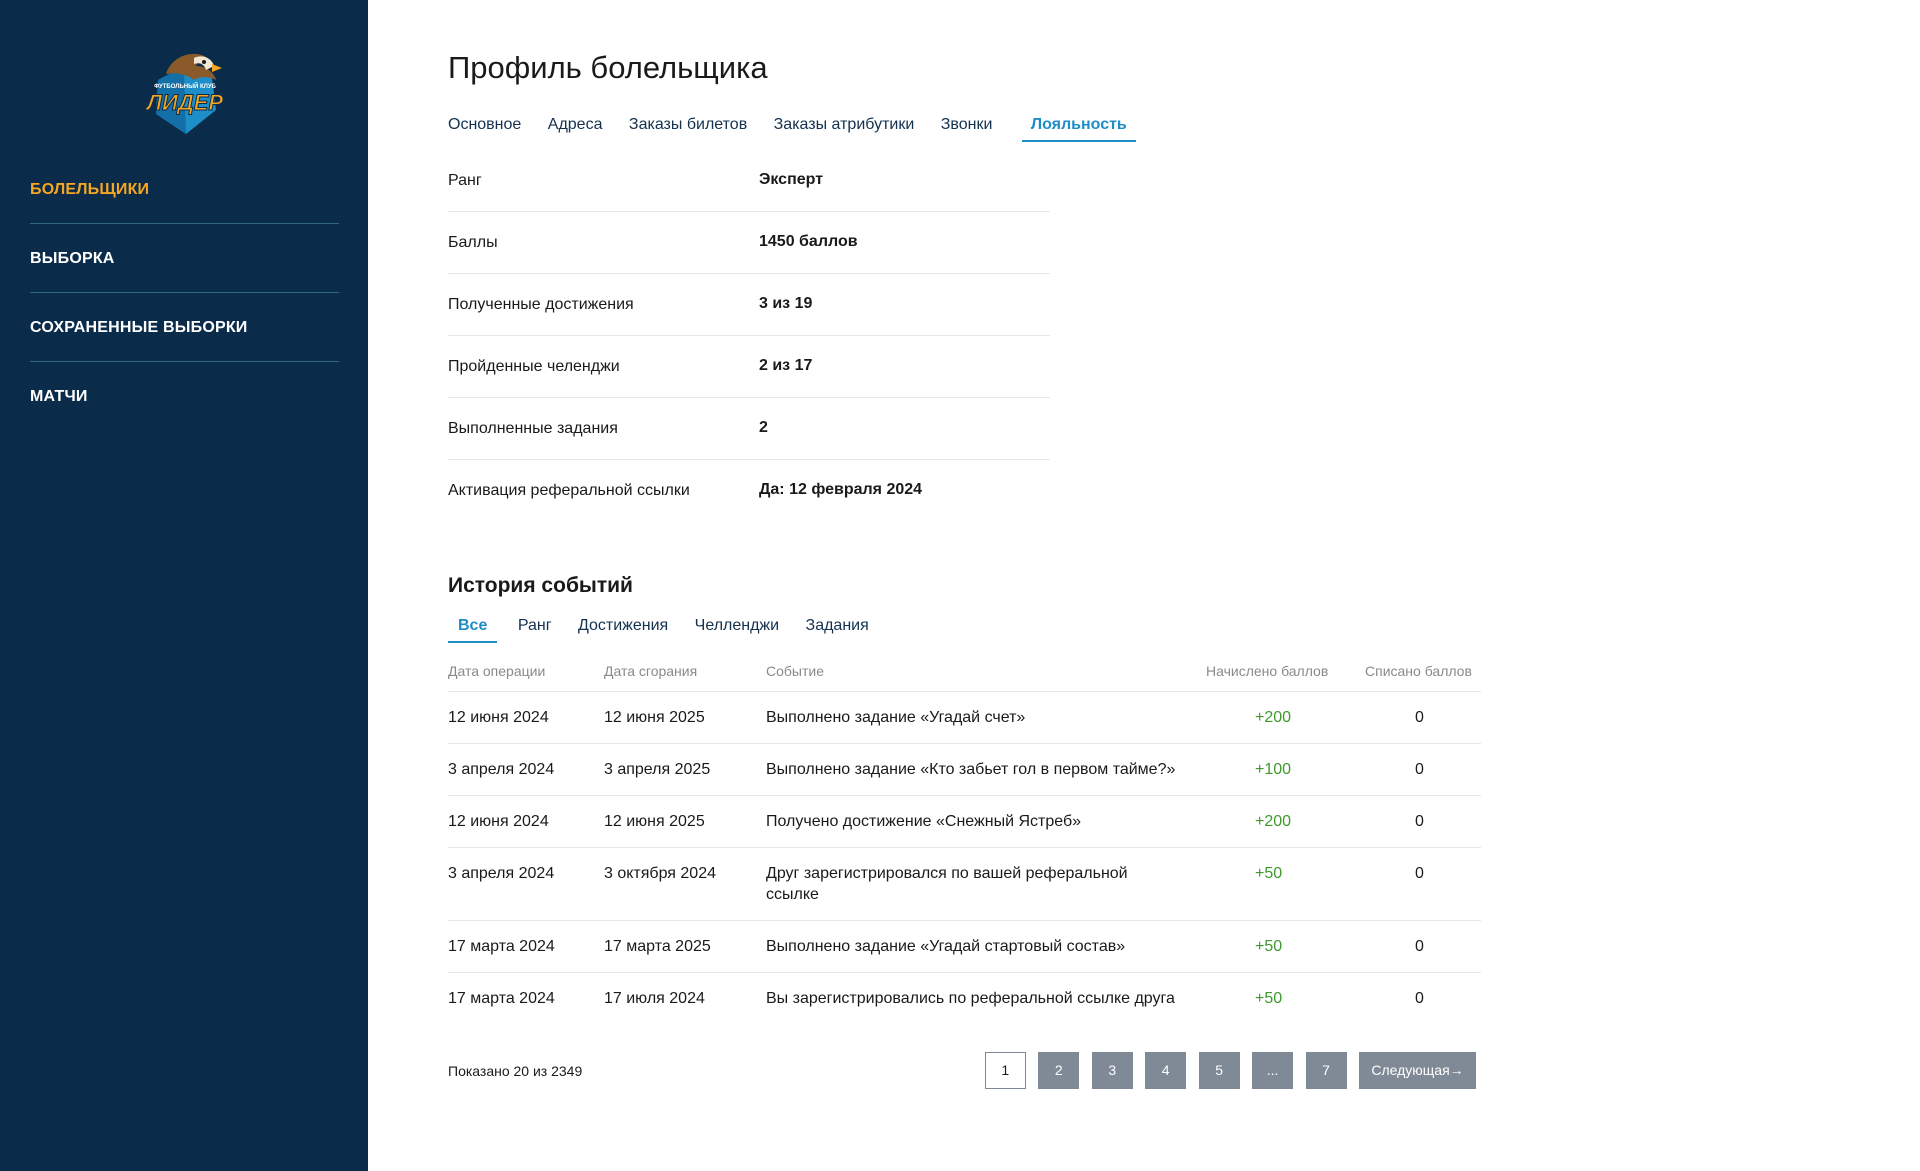 Image resolution: width=1920 pixels, height=1171 pixels. I want to click on info-value: 2 из 17, so click(786, 365).